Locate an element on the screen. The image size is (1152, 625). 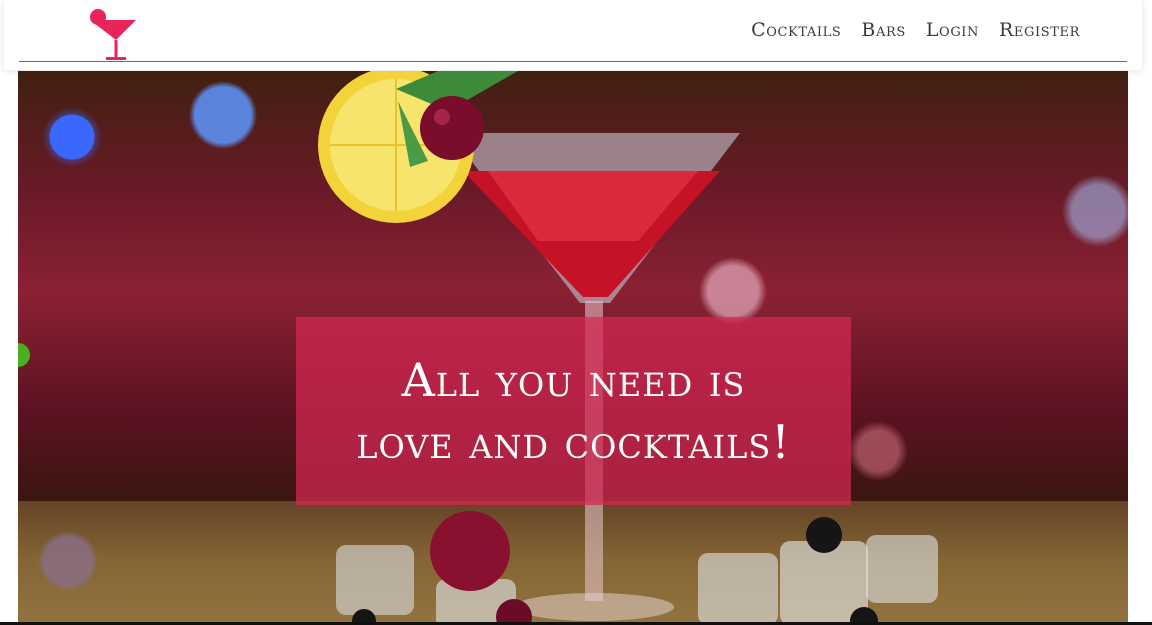
nav-link-login: Login is located at coordinates (952, 30).